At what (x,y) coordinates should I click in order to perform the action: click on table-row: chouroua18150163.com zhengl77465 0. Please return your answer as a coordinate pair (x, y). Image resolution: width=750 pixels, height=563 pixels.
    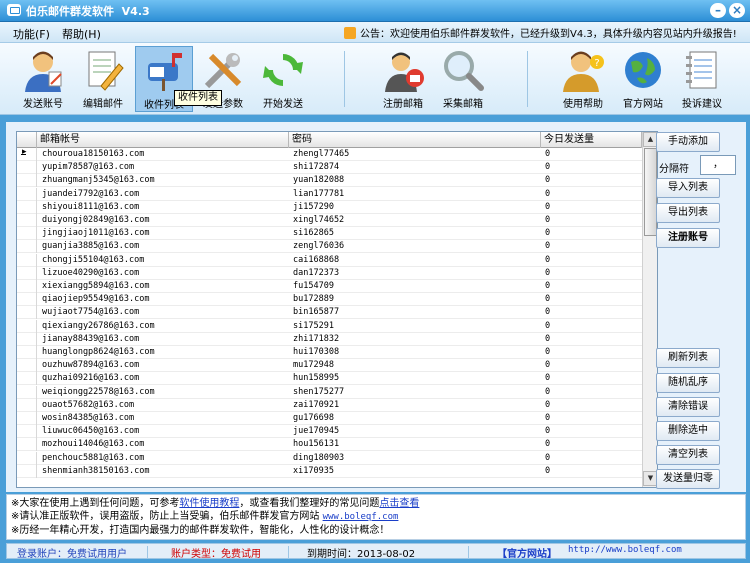
    Looking at the image, I should click on (329, 154).